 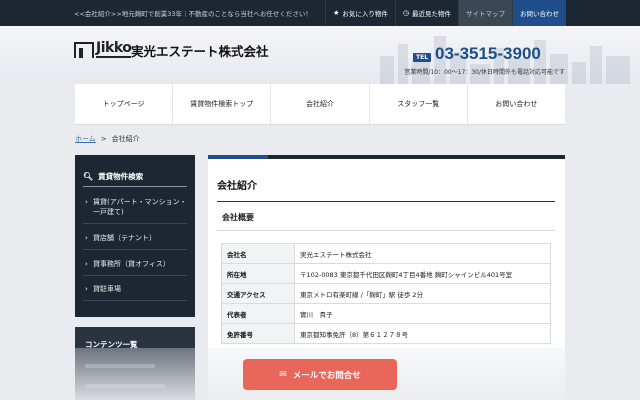 What do you see at coordinates (258, 273) in the screenshot?
I see `row-key: 所在地` at bounding box center [258, 273].